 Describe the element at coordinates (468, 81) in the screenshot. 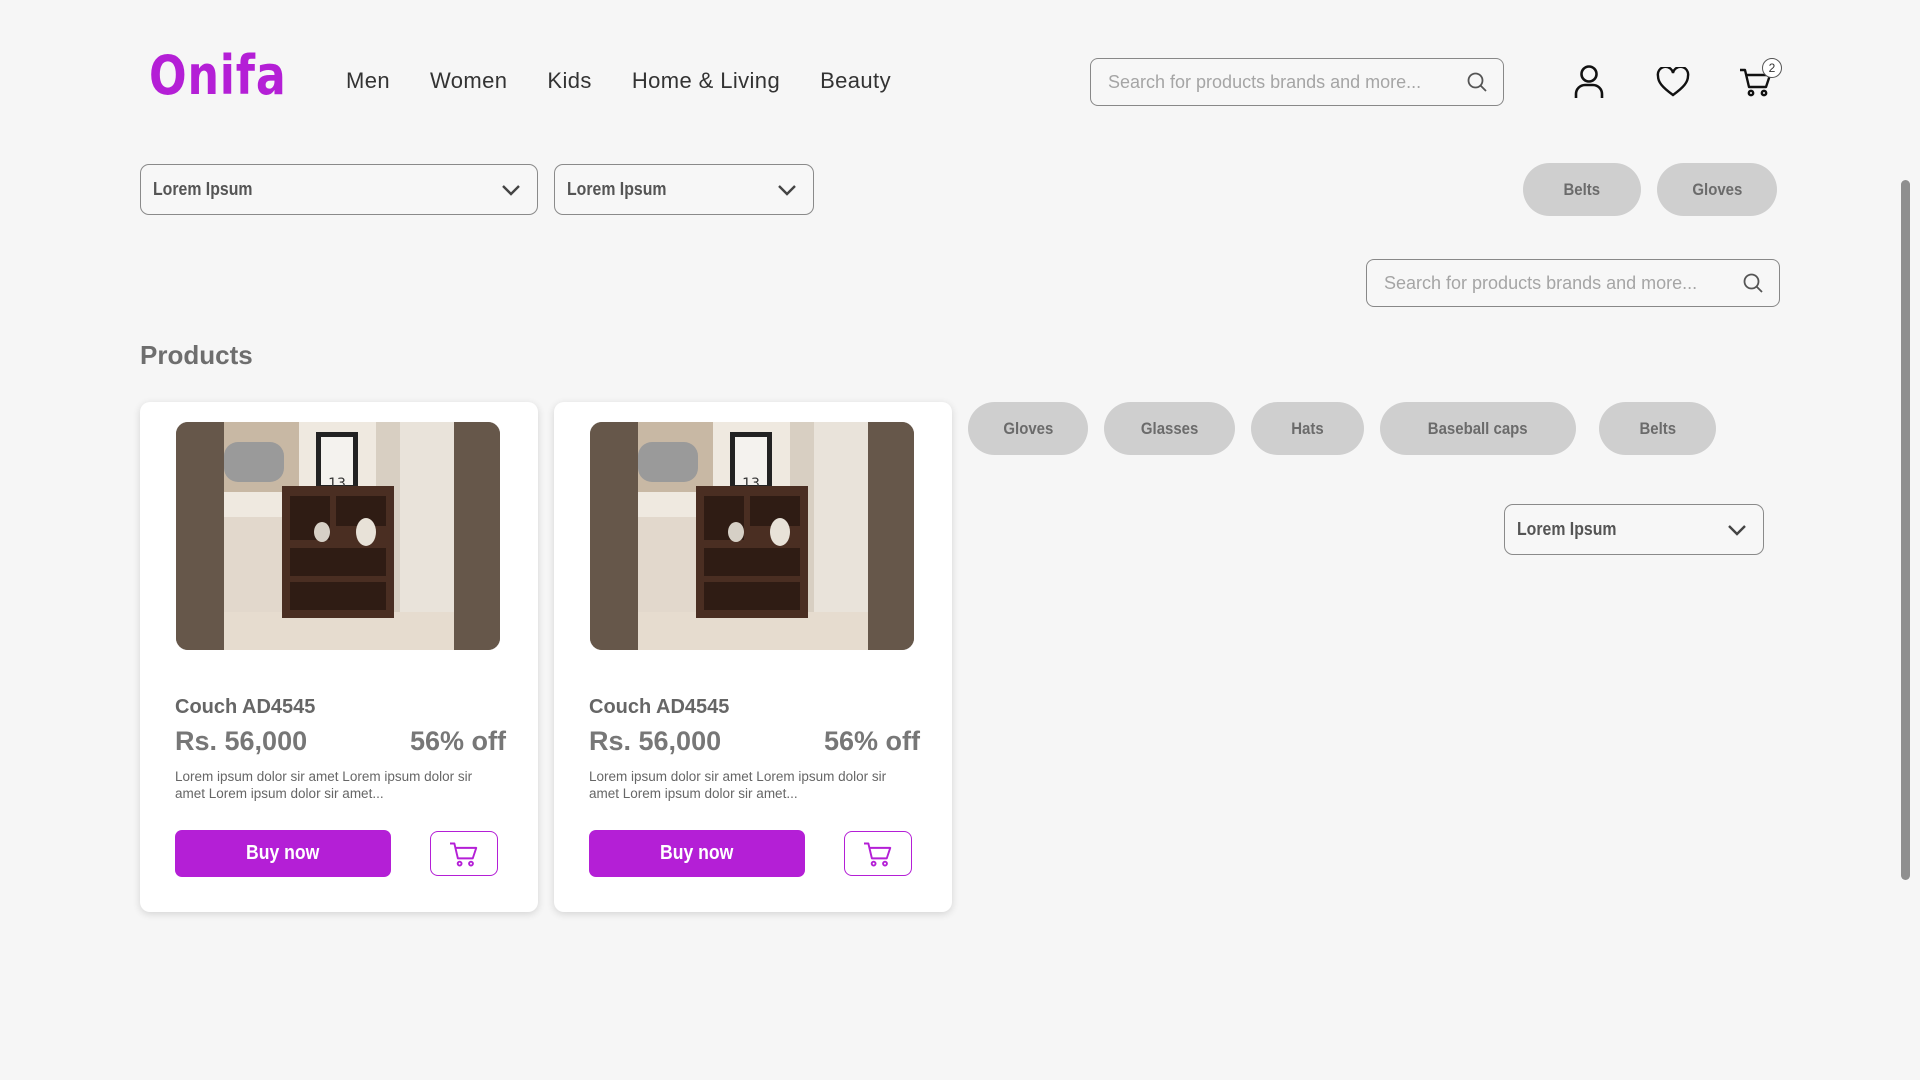

I see `nav-item-women: Women` at that location.